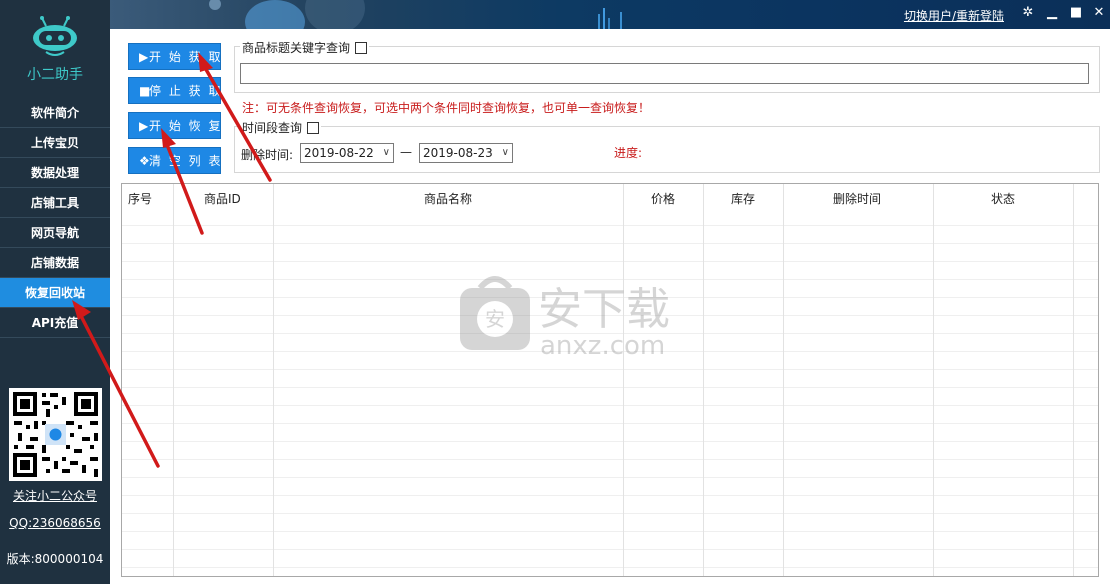  Describe the element at coordinates (55, 233) in the screenshot. I see `sidebar-item-web-navigation: 网页导航` at that location.